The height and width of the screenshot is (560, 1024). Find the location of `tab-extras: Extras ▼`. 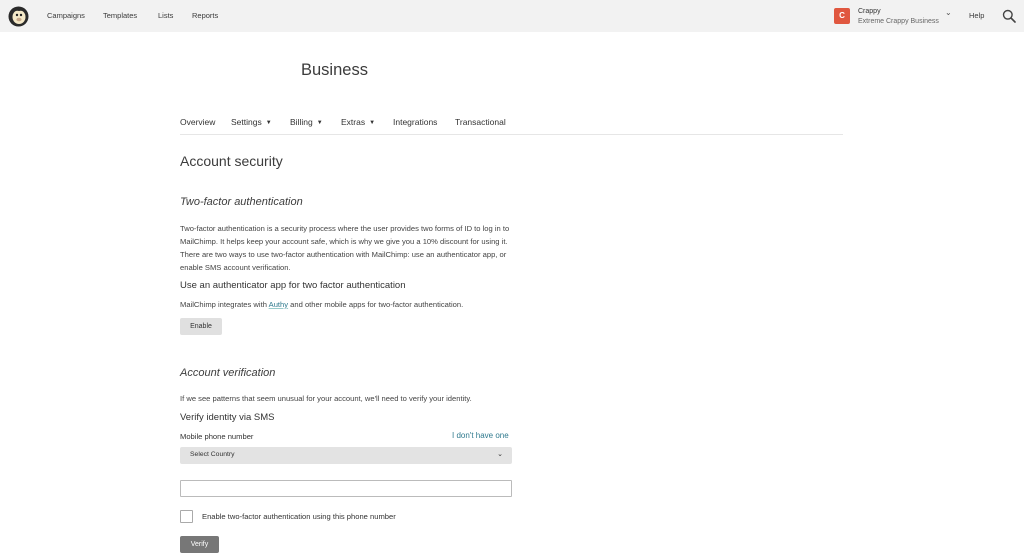

tab-extras: Extras ▼ is located at coordinates (358, 122).